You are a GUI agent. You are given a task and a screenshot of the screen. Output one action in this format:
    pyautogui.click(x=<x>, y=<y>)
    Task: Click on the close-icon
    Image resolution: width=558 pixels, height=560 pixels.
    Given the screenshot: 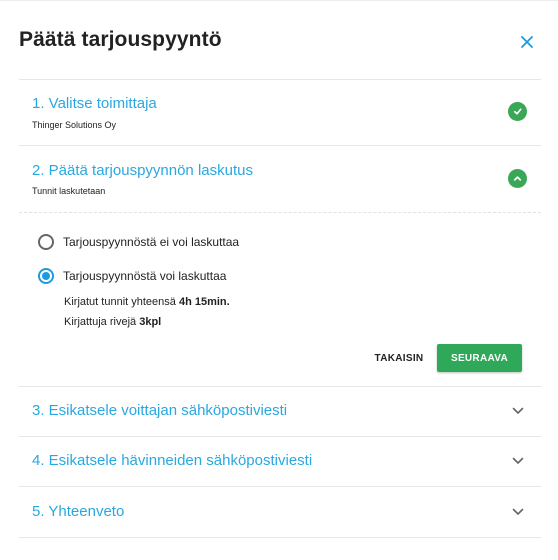 What is the action you would take?
    pyautogui.click(x=527, y=42)
    